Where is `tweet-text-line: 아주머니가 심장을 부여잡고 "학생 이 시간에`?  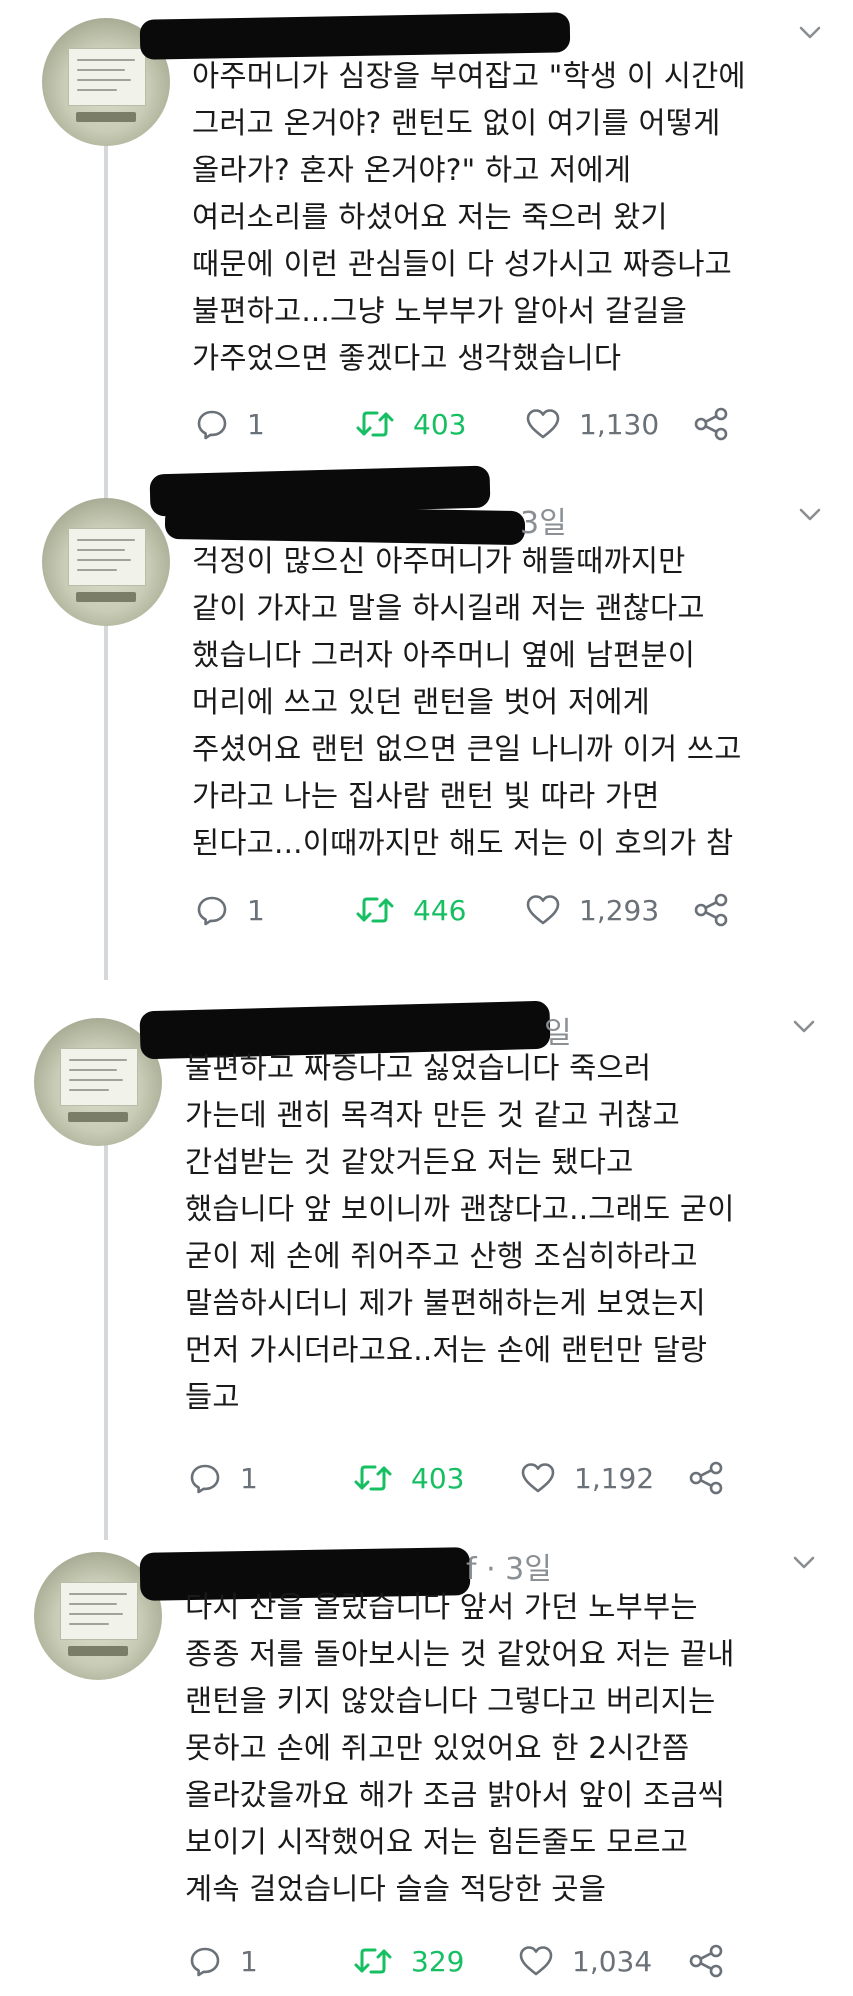 tweet-text-line: 아주머니가 심장을 부여잡고 "학생 이 시간에 is located at coordinates (469, 76).